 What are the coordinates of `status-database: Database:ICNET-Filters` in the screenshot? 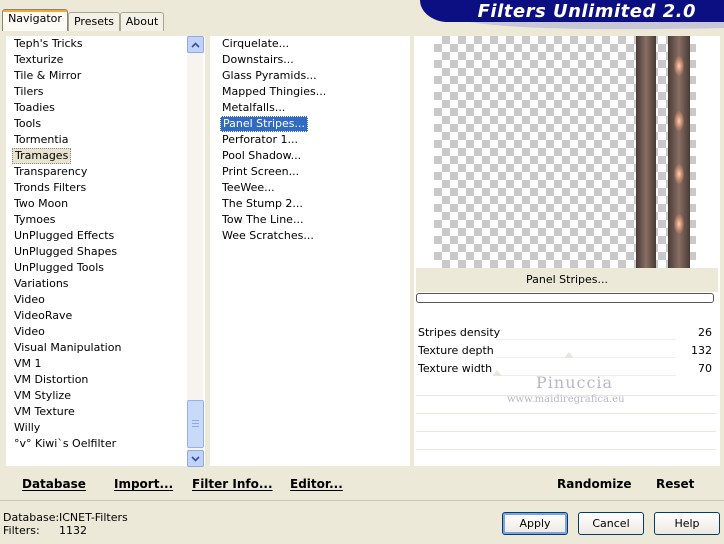 It's located at (65, 517).